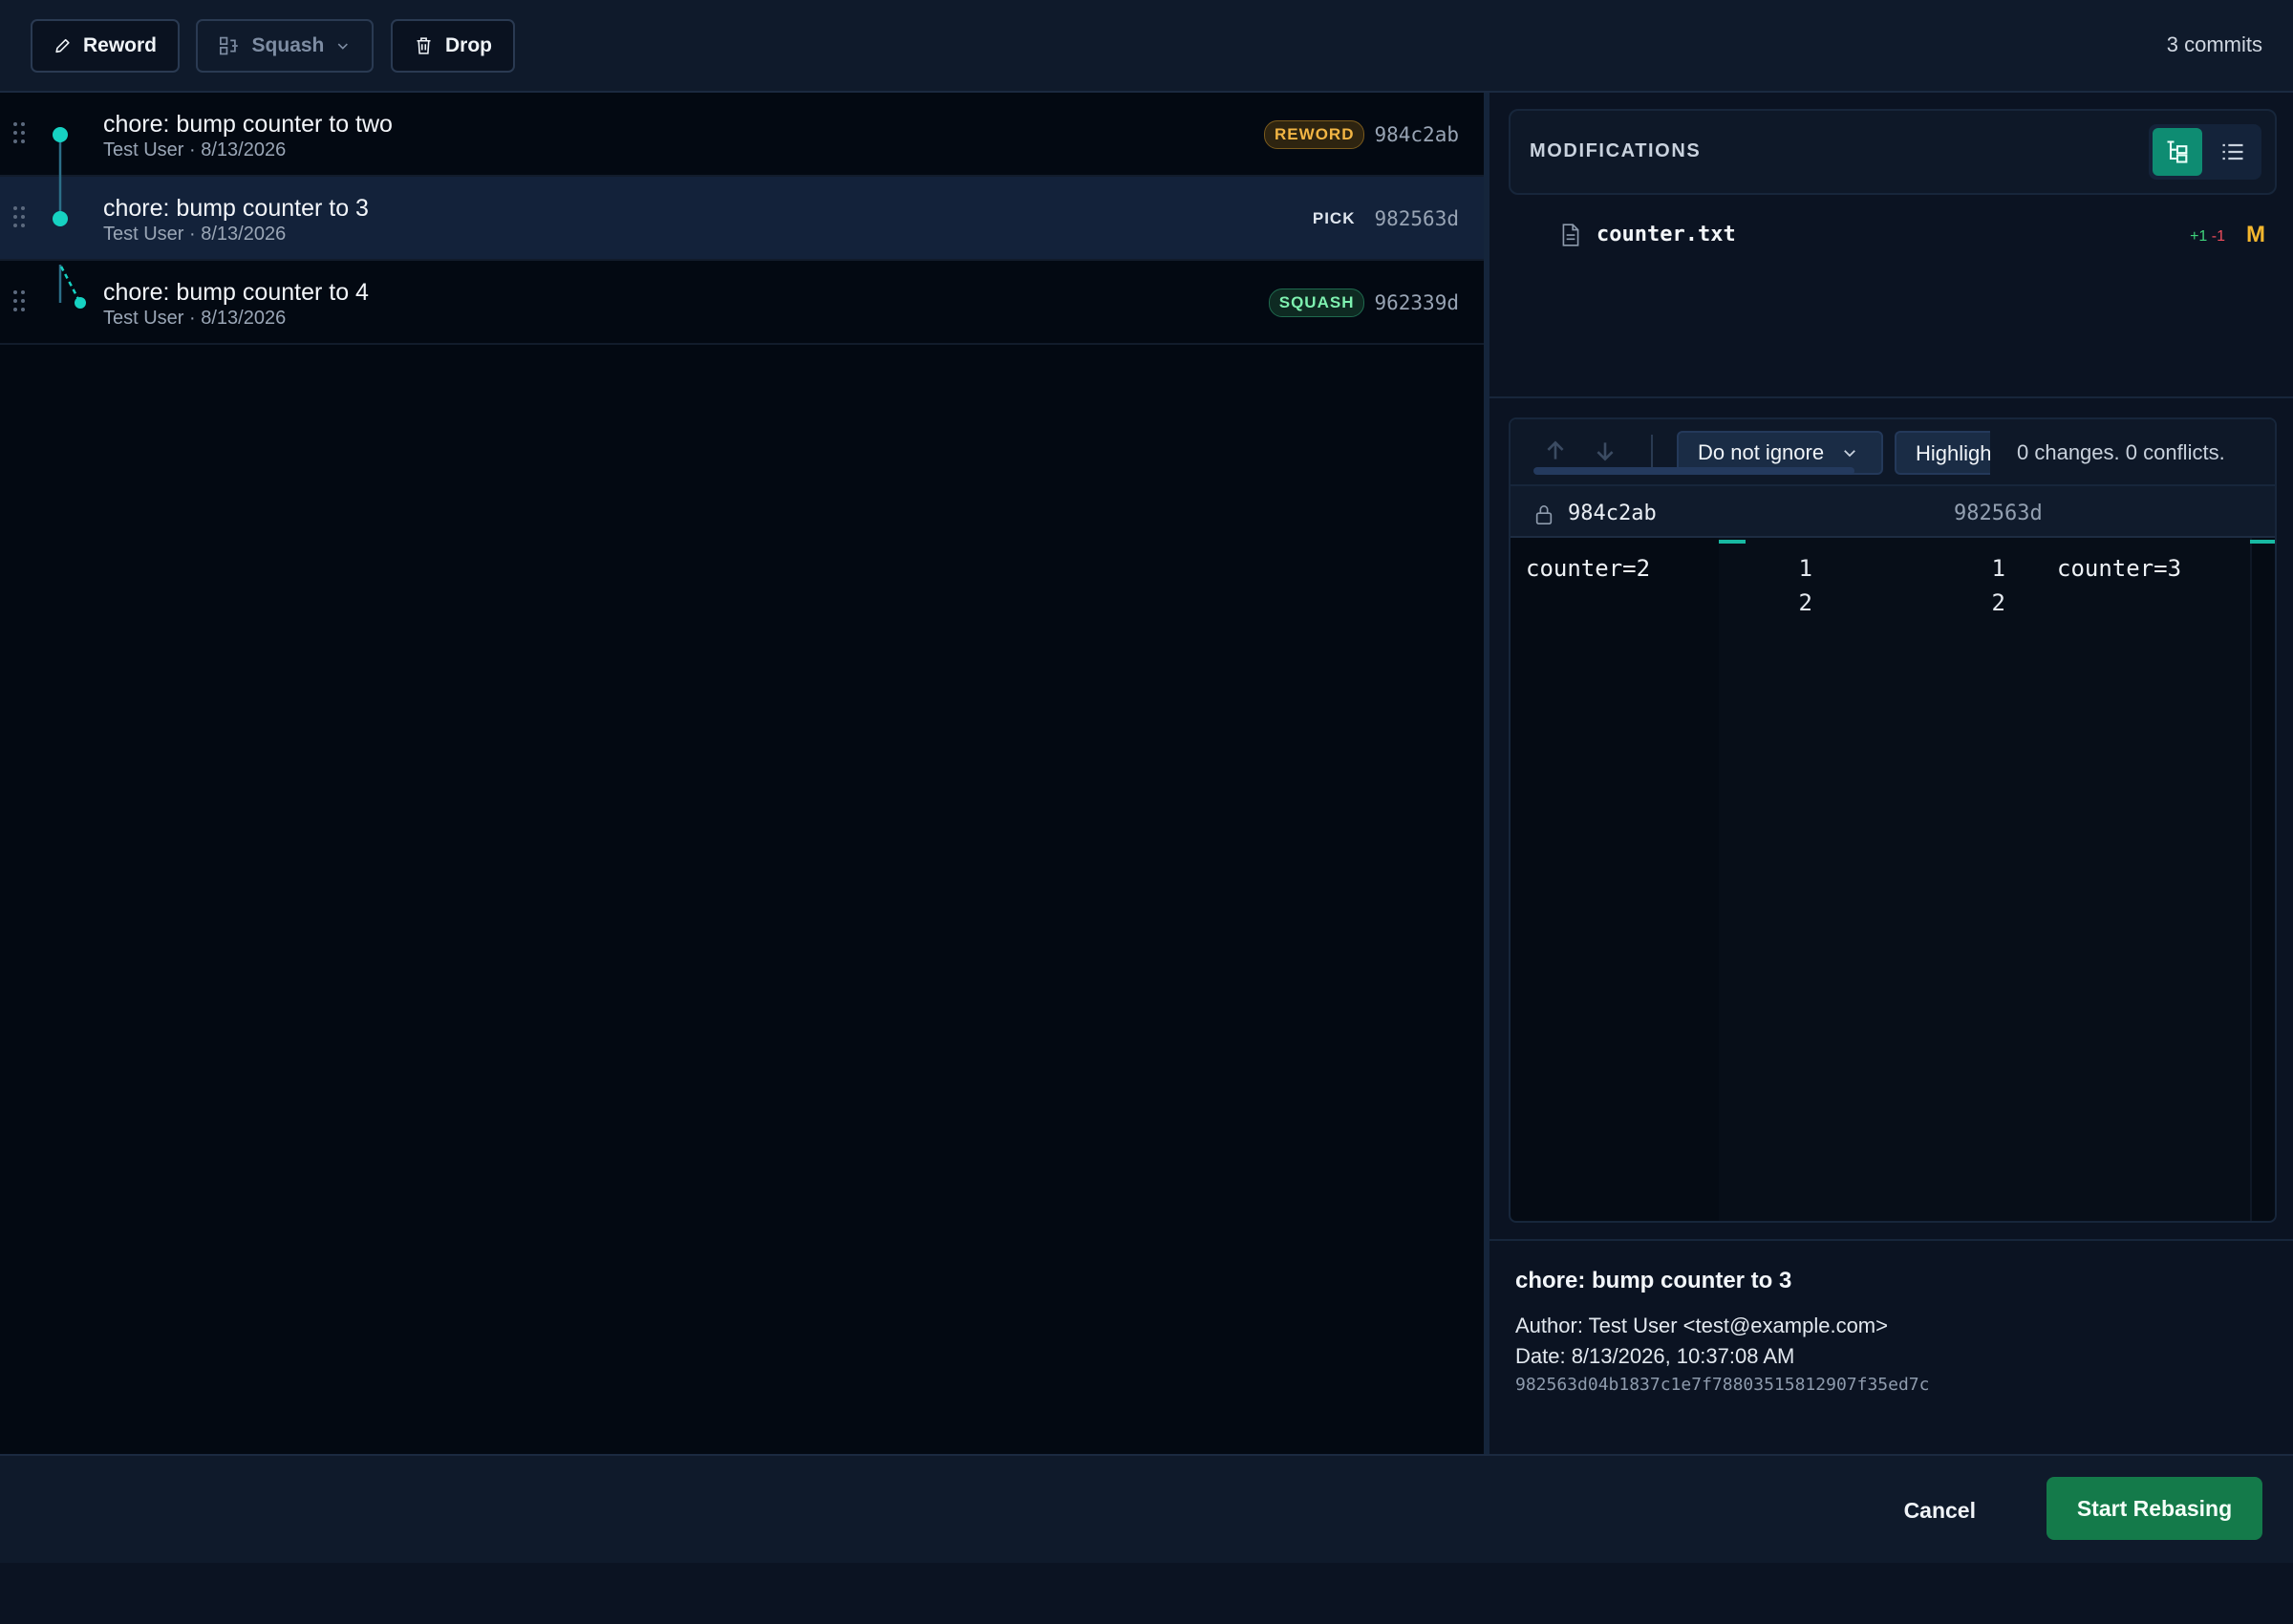 The image size is (2293, 1624). What do you see at coordinates (288, 45) in the screenshot?
I see `squash-label: Squash` at bounding box center [288, 45].